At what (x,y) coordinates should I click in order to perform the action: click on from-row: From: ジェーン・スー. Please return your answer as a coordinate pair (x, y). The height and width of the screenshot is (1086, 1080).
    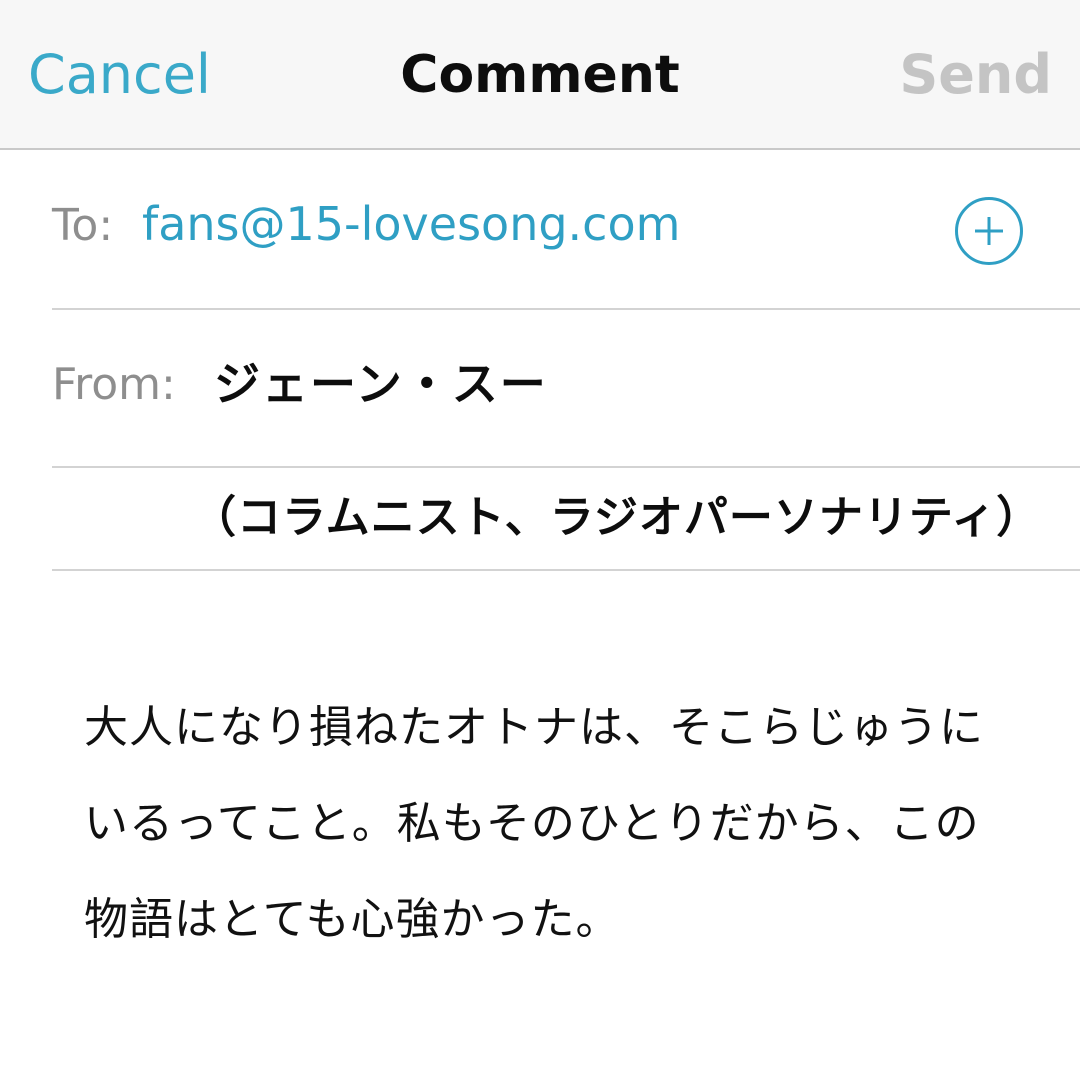
    Looking at the image, I should click on (566, 389).